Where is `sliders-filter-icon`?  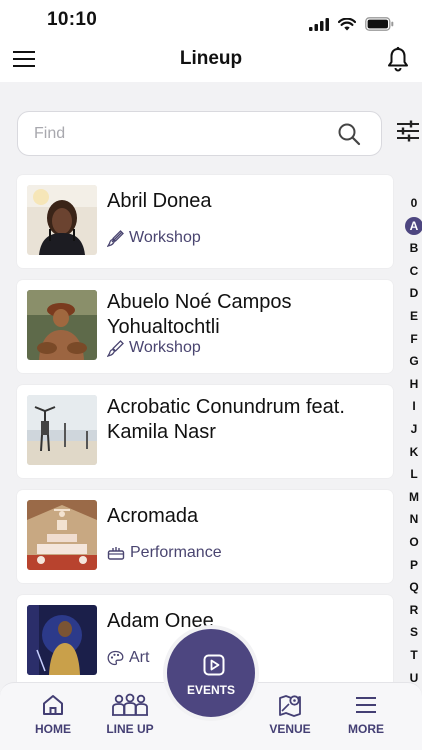
sliders-filter-icon is located at coordinates (408, 131).